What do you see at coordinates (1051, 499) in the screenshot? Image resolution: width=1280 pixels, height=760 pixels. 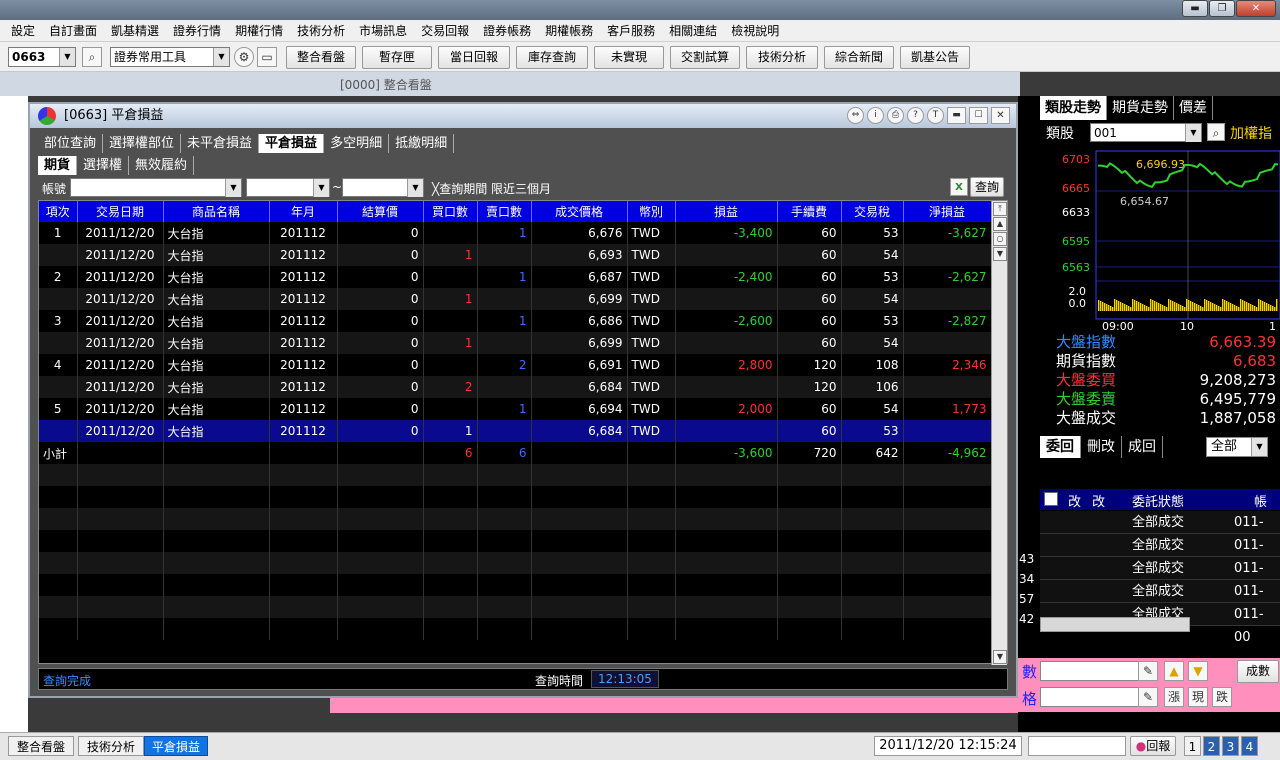 I see `select-all-checkbox` at bounding box center [1051, 499].